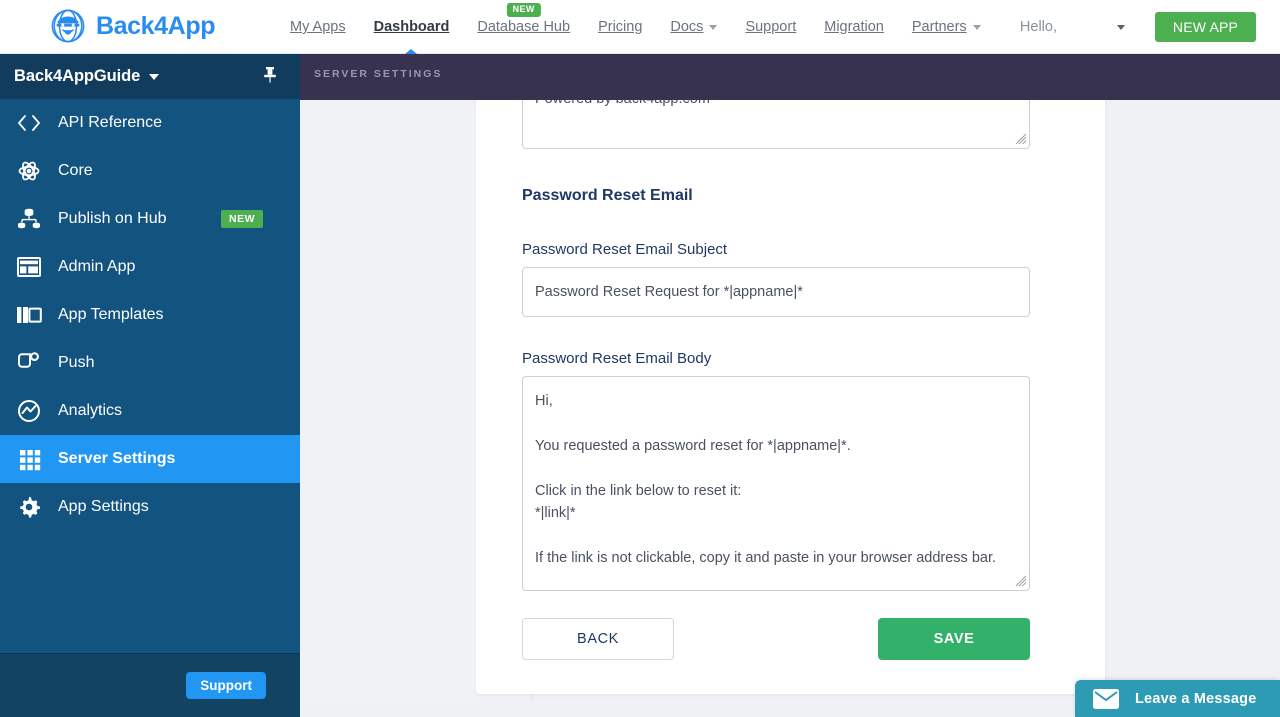 The height and width of the screenshot is (717, 1280). I want to click on sidebar-item-label: API Reference, so click(110, 122).